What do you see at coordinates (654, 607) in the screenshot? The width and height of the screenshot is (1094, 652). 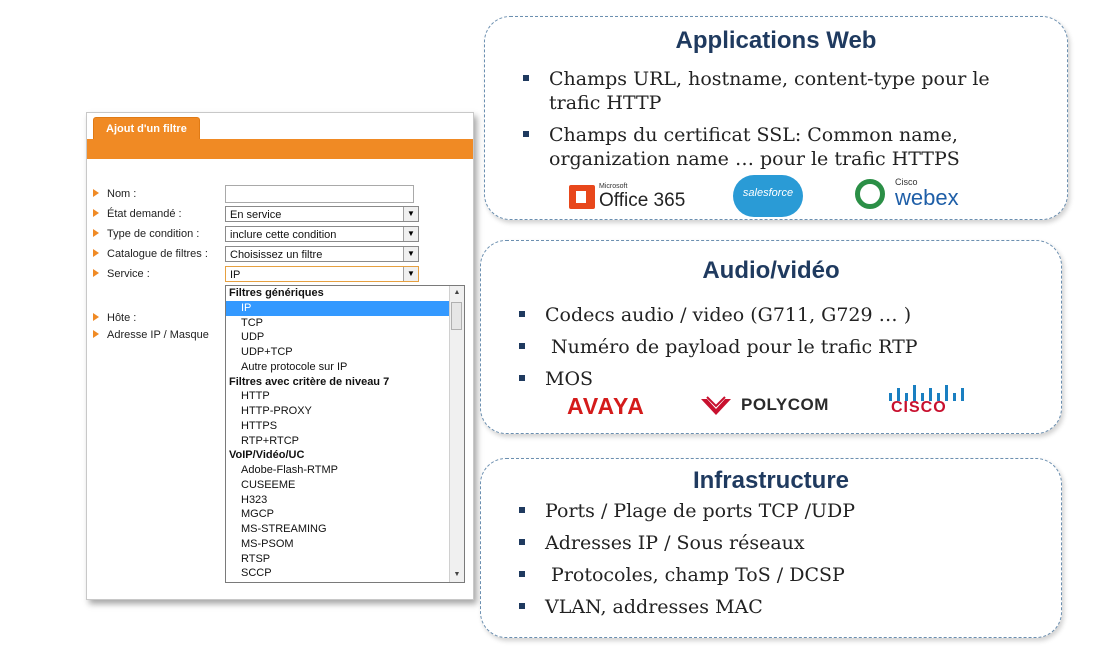 I see `bullet-text: VLAN, addresses MAC` at bounding box center [654, 607].